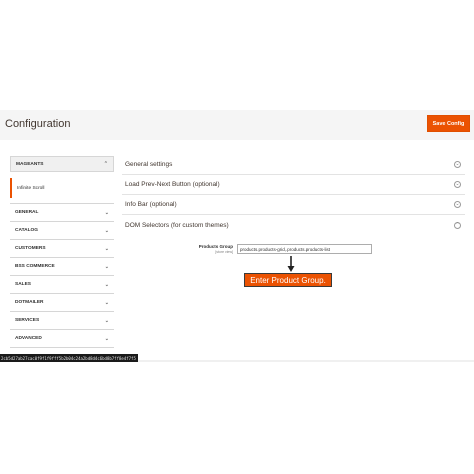 Image resolution: width=474 pixels, height=474 pixels. What do you see at coordinates (293, 225) in the screenshot?
I see `section-dom-selectors: DOM Selectors (for custom themes) ⌃` at bounding box center [293, 225].